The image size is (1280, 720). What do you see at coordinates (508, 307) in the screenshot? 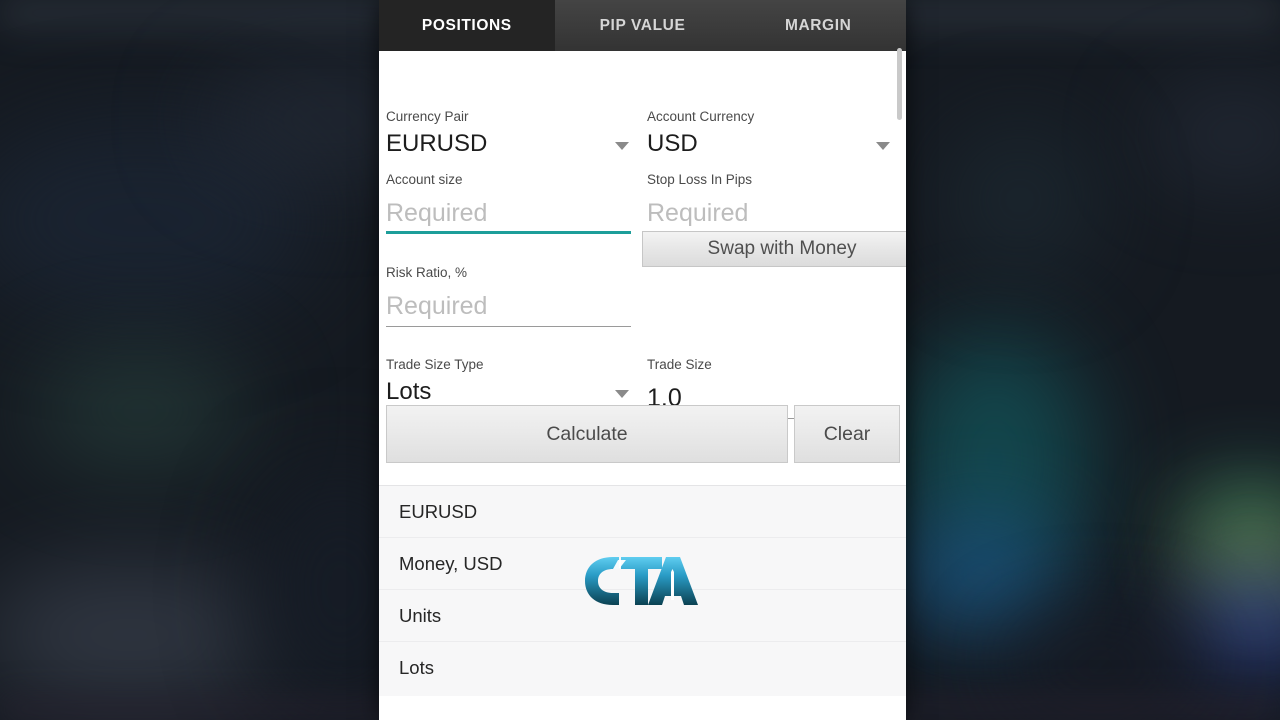
I see `risk-ratio-input: Required` at bounding box center [508, 307].